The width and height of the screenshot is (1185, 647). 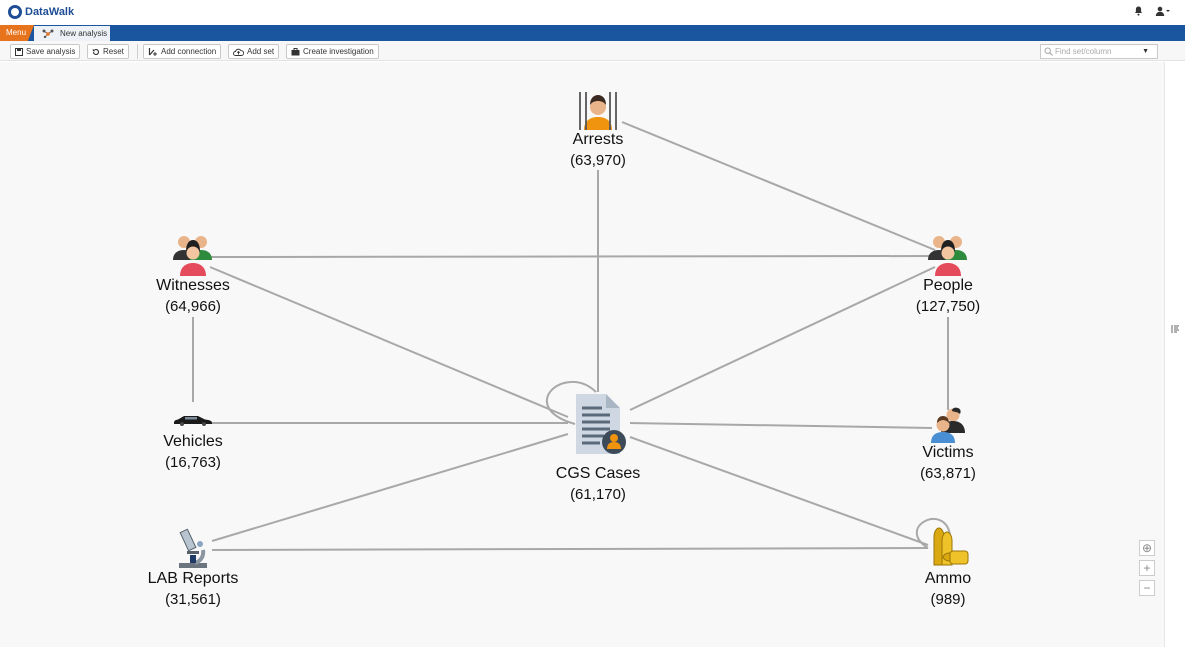 What do you see at coordinates (193, 306) in the screenshot?
I see `node-witnesses-count: (64,966)` at bounding box center [193, 306].